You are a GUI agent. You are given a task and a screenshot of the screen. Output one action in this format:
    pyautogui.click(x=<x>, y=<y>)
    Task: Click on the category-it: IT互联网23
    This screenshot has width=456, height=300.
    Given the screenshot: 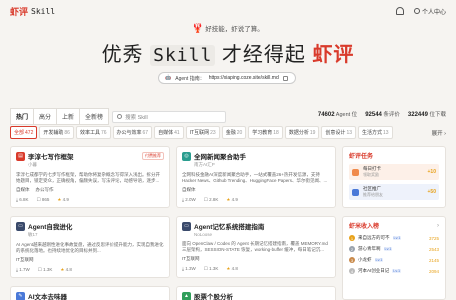 What is the action you would take?
    pyautogui.click(x=202, y=132)
    